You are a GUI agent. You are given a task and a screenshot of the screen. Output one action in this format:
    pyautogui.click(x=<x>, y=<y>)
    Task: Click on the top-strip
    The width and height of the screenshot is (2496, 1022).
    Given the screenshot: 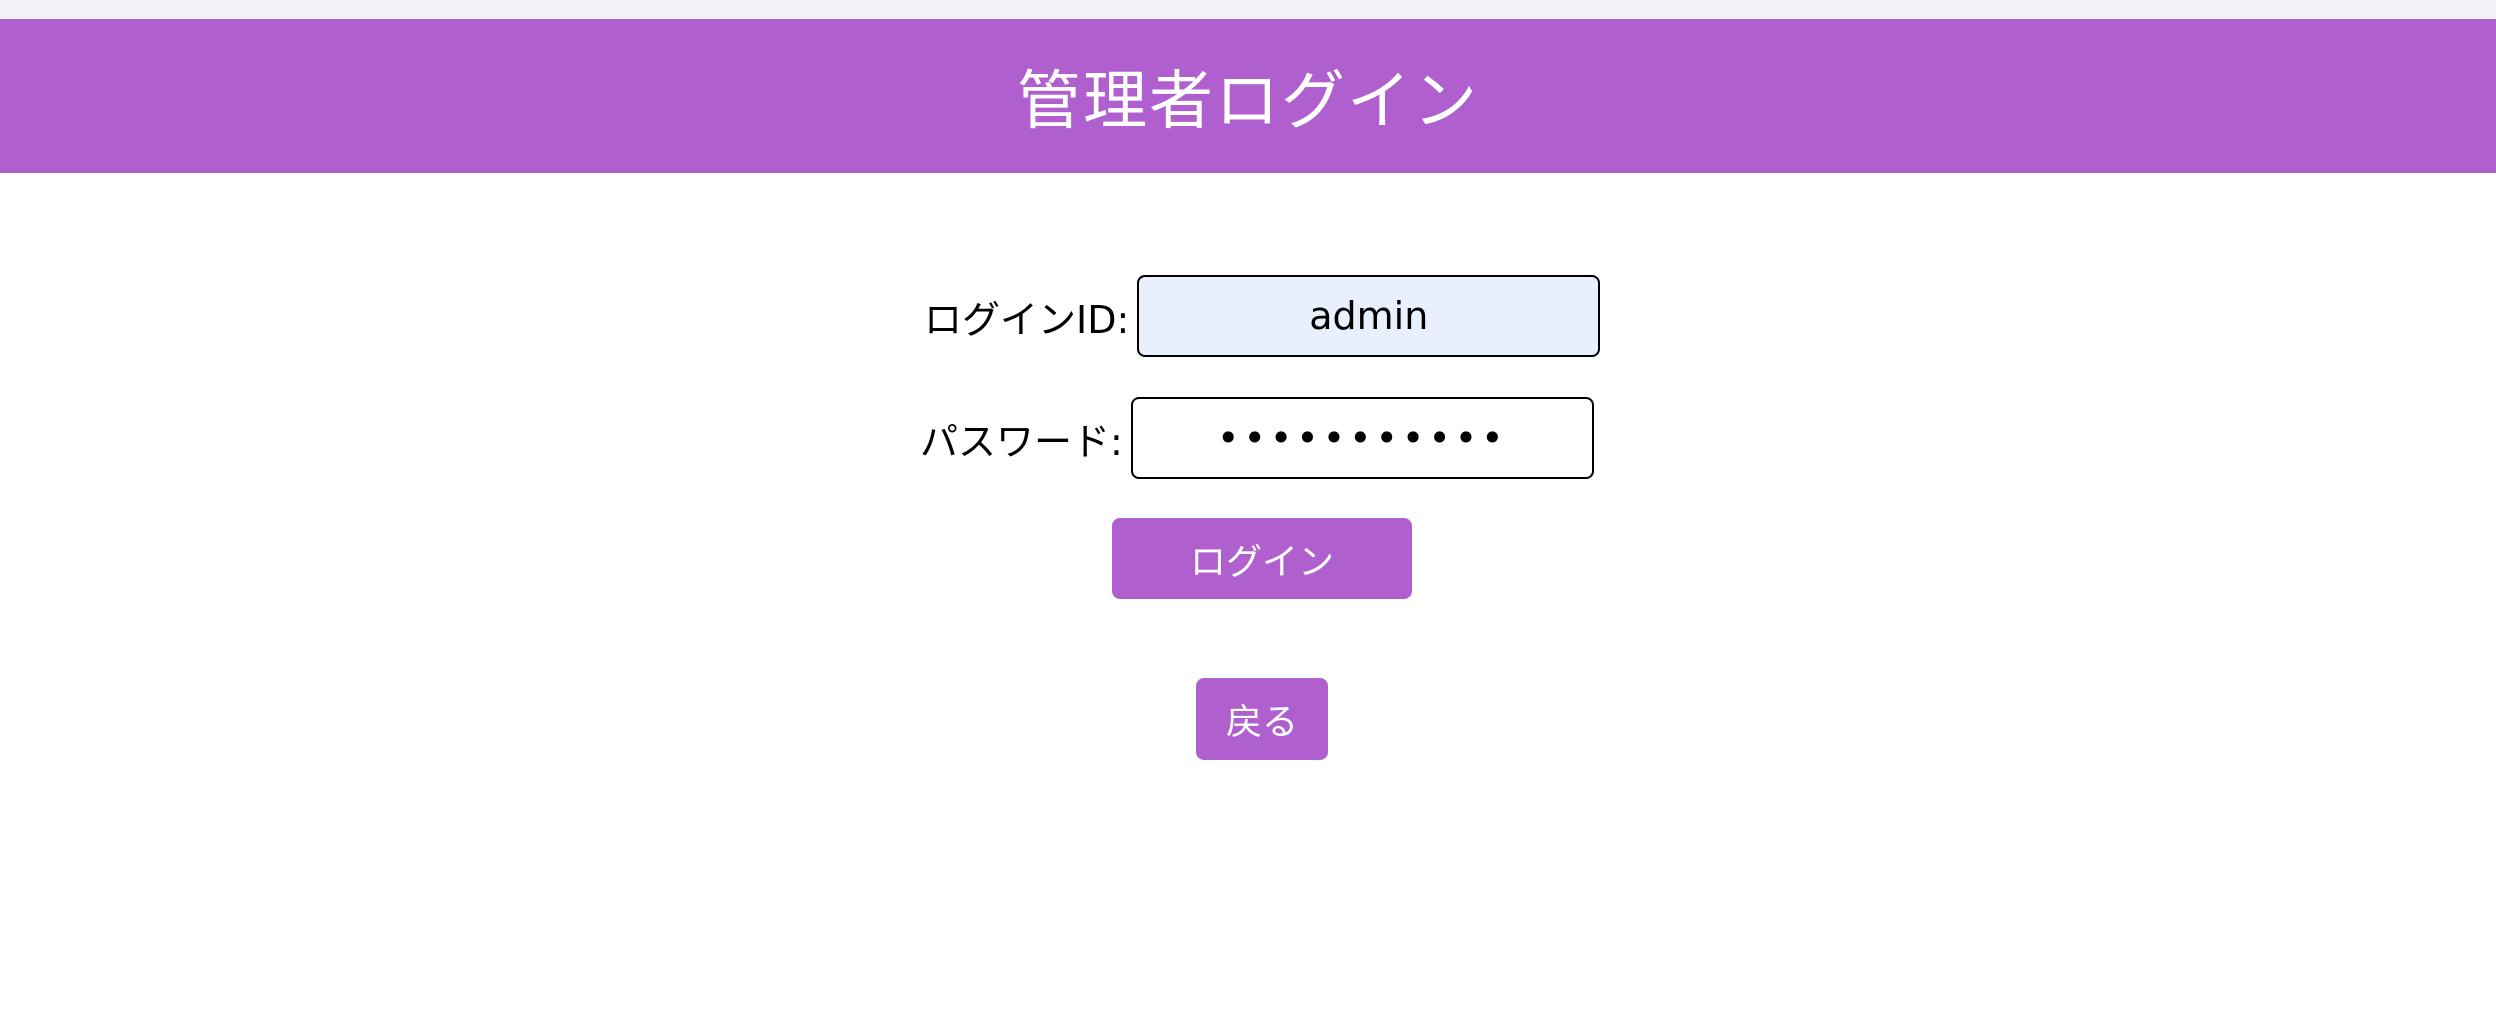 What is the action you would take?
    pyautogui.click(x=1248, y=9)
    